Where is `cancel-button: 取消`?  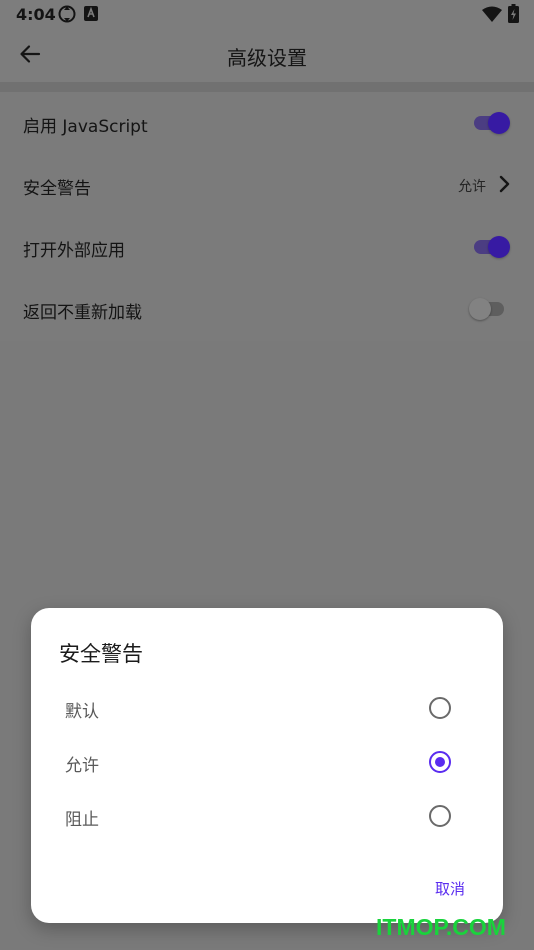 cancel-button: 取消 is located at coordinates (450, 888).